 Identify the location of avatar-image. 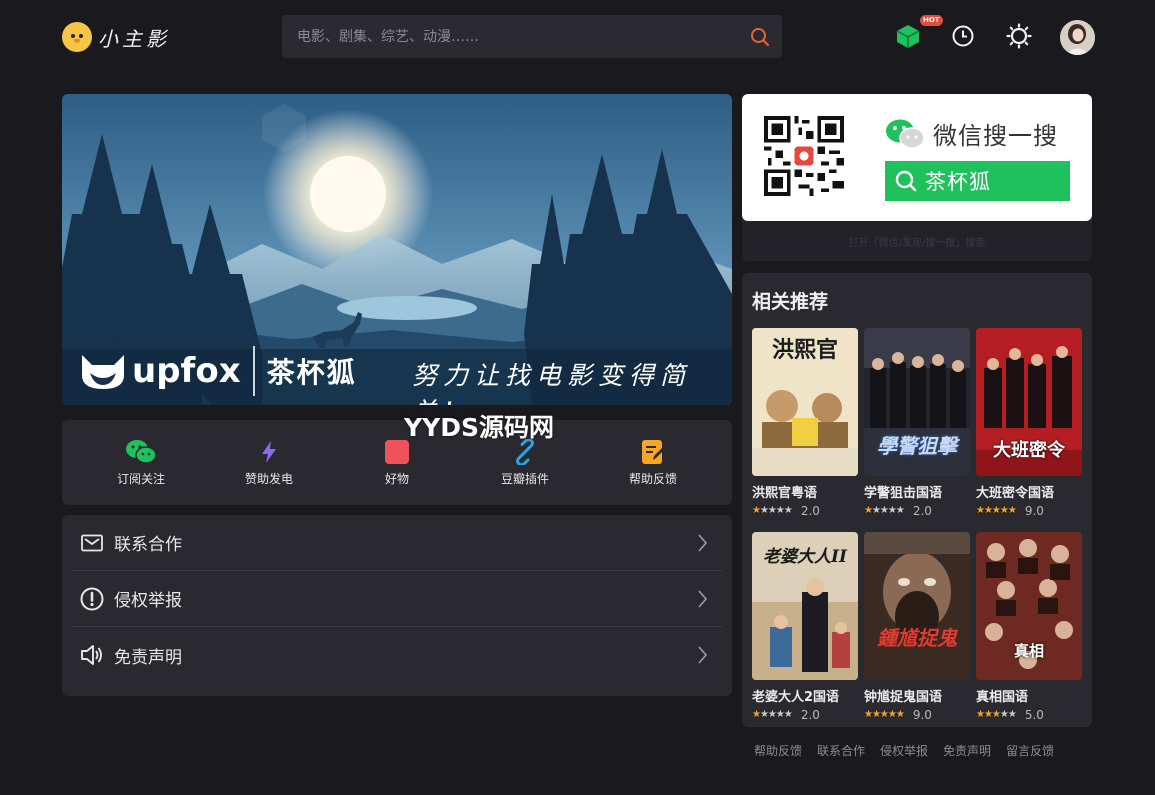
(1077, 37).